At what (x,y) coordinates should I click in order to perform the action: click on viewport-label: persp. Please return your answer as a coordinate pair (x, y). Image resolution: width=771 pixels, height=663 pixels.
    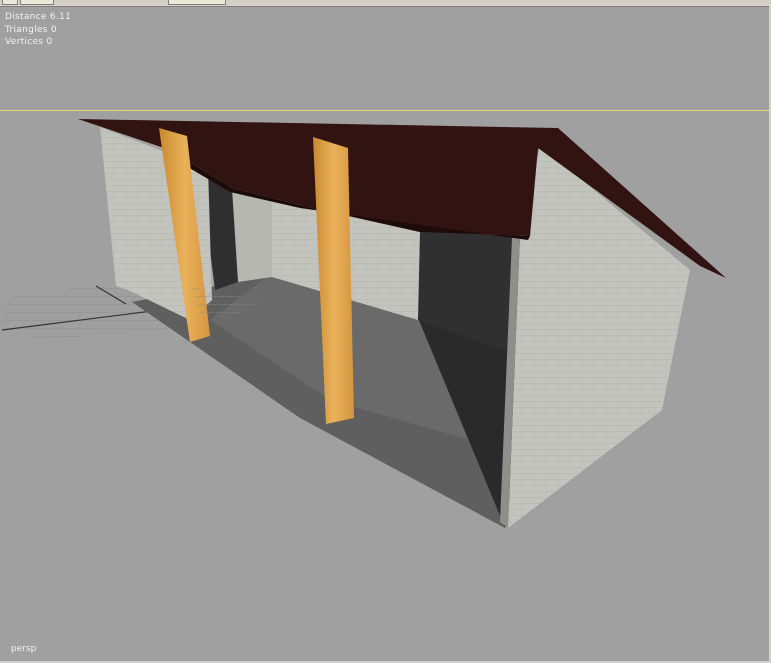
    Looking at the image, I should click on (24, 649).